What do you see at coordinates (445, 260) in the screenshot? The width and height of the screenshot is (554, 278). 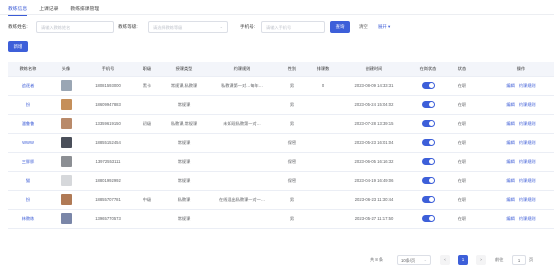 I see `prev-page-button: ‹` at bounding box center [445, 260].